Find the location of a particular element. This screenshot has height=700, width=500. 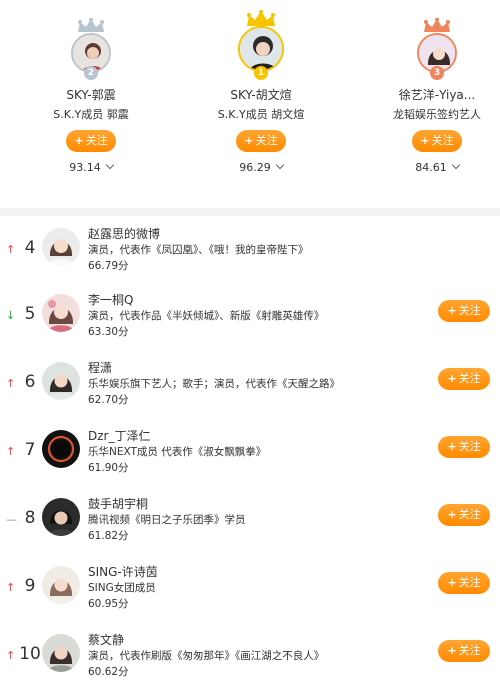

podium-rank-3: 3 徐艺洋-Yiya... 龙韬娱乐签约艺人 + 关注 84.61 is located at coordinates (431, 96).